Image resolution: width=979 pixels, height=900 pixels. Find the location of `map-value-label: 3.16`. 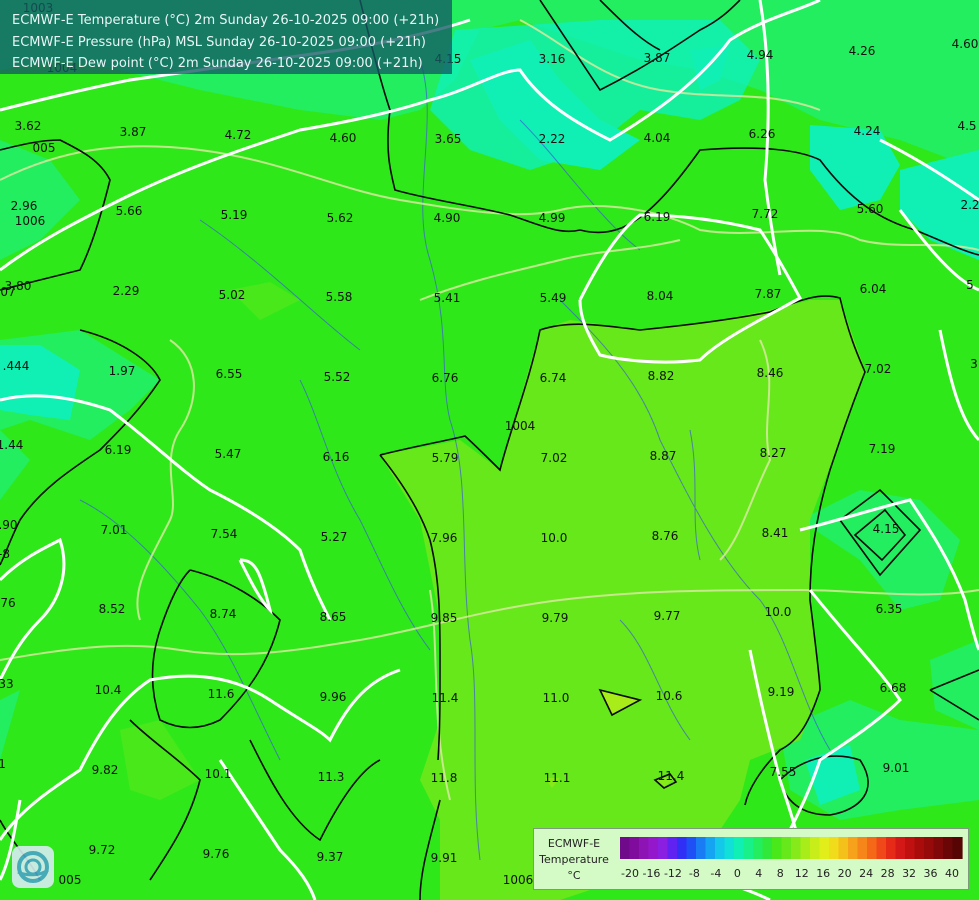

map-value-label: 3.16 is located at coordinates (552, 59).